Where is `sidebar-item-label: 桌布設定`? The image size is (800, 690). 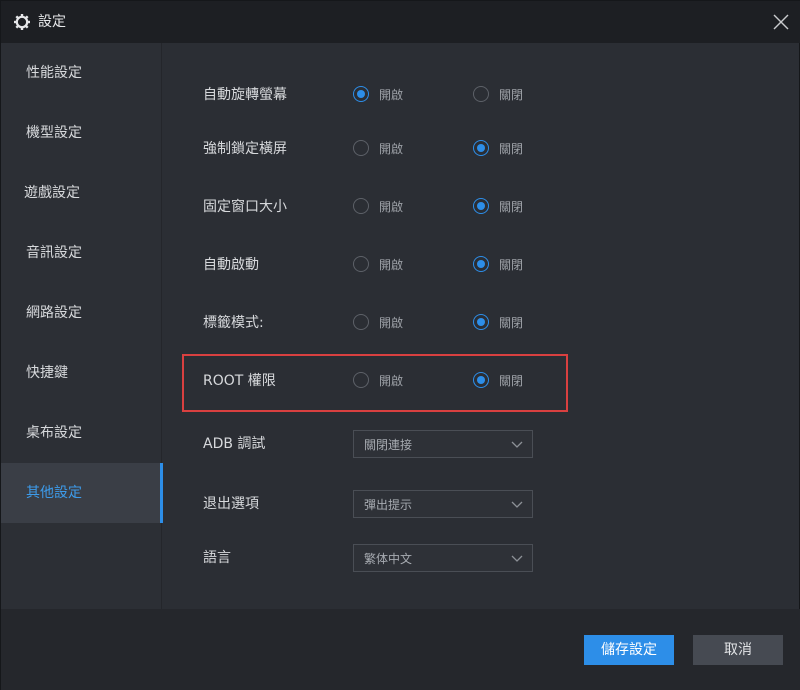
sidebar-item-label: 桌布設定 is located at coordinates (54, 433).